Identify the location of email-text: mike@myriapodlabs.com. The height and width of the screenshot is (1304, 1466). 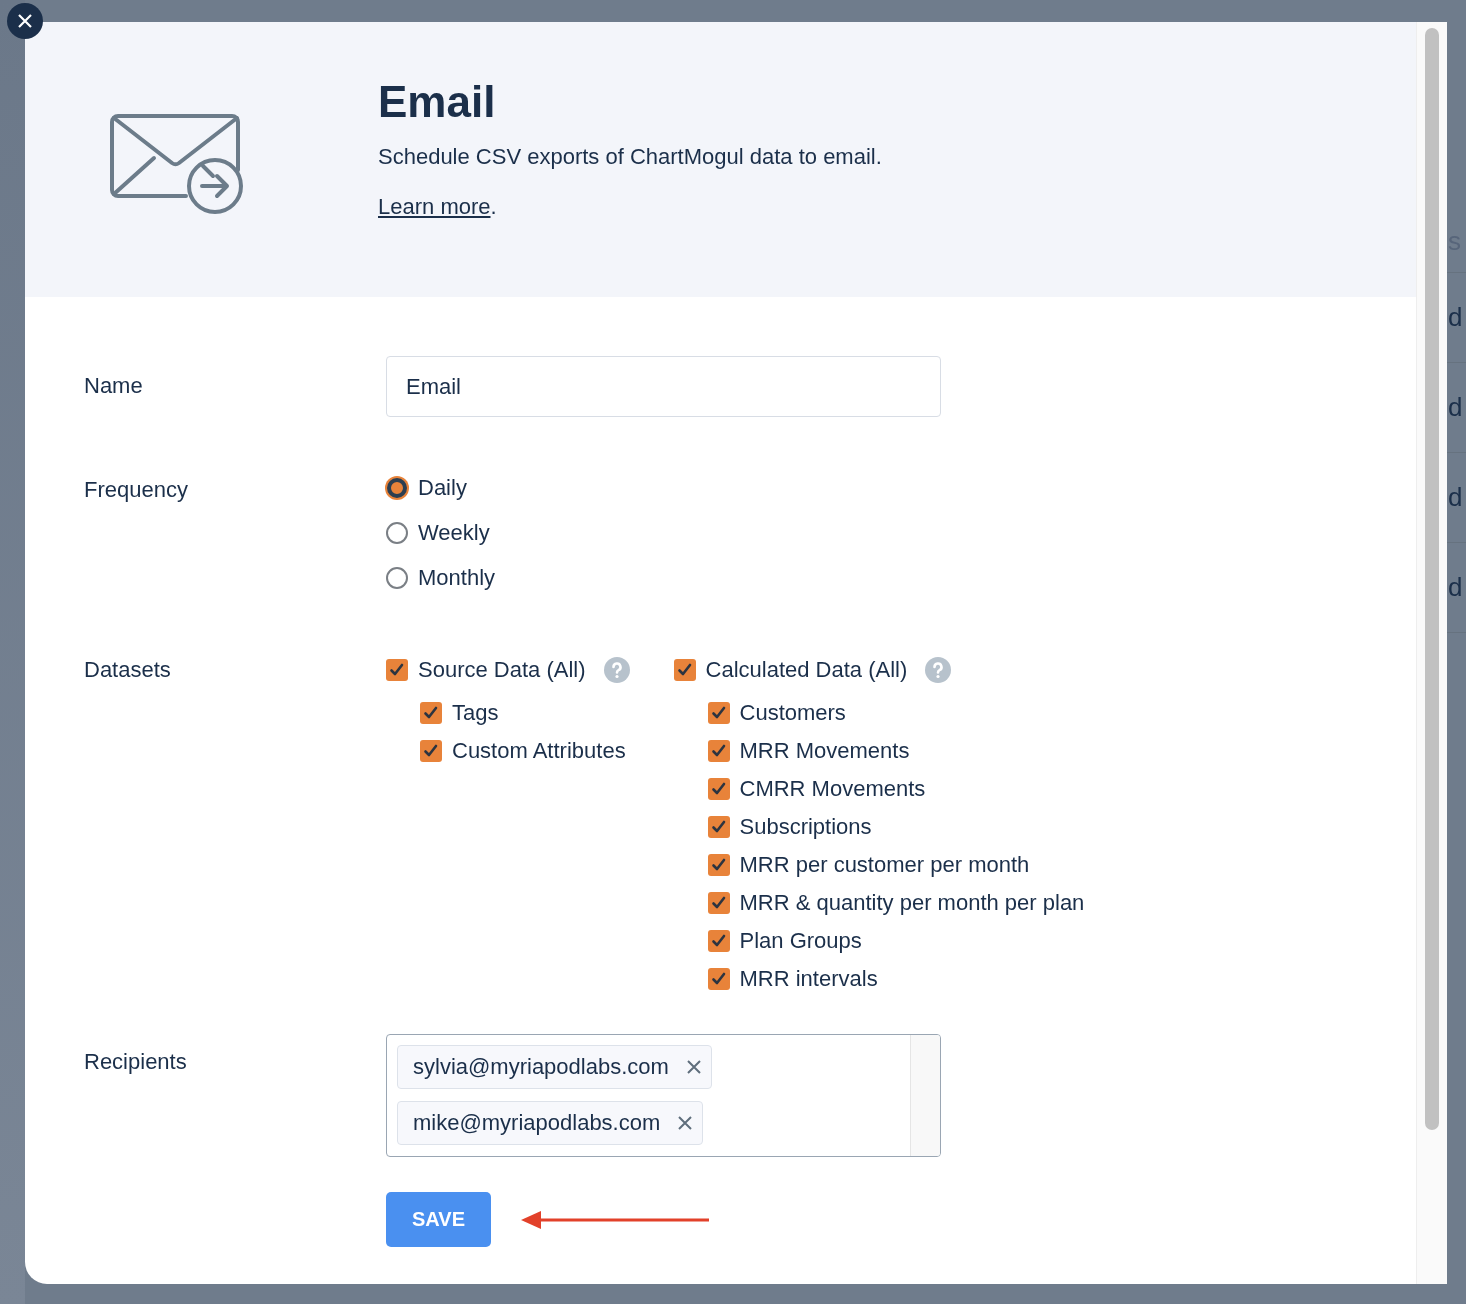
(537, 1123).